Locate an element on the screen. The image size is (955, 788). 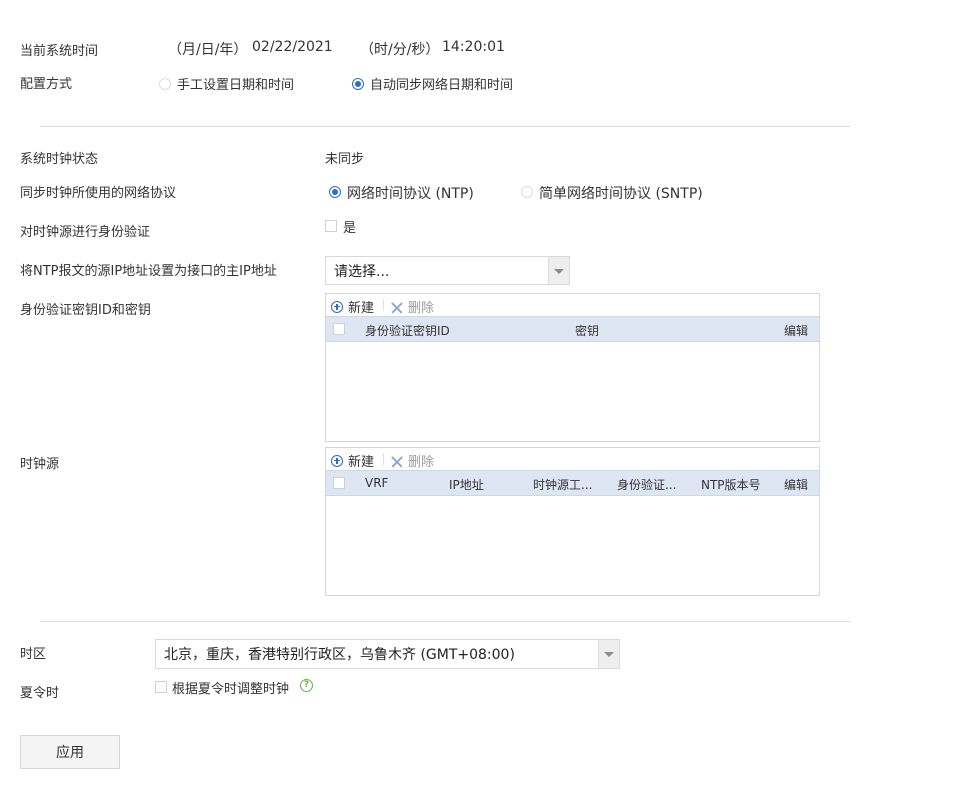
section-divider-bottom is located at coordinates (445, 621).